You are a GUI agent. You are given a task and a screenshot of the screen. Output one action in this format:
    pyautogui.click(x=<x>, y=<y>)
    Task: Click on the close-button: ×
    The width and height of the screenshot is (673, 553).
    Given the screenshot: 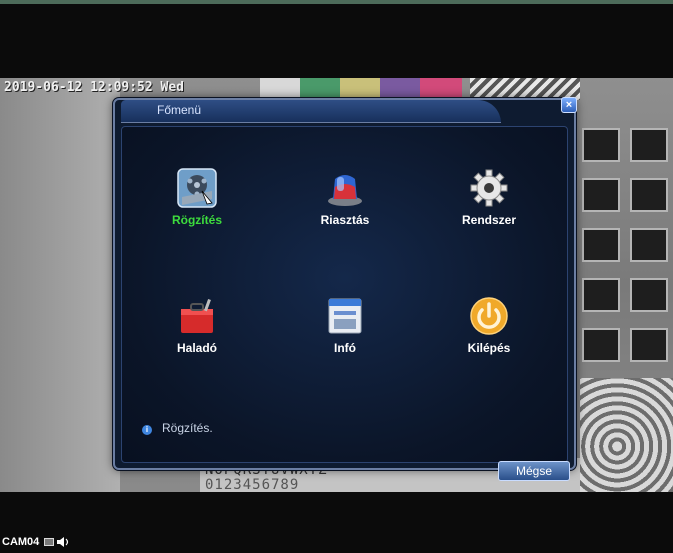 What is the action you would take?
    pyautogui.click(x=569, y=105)
    